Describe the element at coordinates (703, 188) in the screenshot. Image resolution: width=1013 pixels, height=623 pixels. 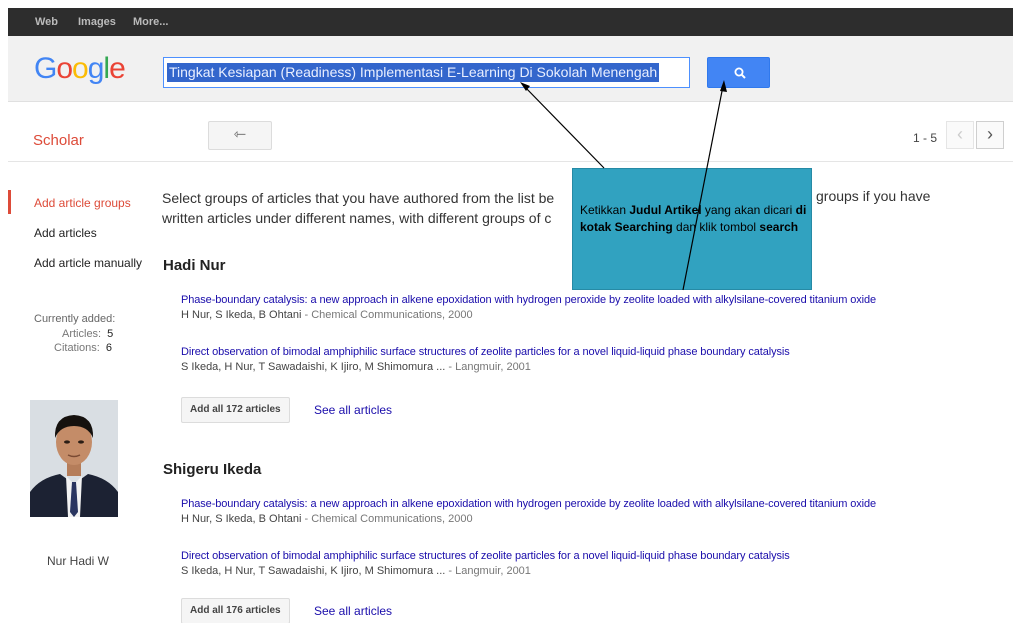
I see `arrow-to-search-button` at that location.